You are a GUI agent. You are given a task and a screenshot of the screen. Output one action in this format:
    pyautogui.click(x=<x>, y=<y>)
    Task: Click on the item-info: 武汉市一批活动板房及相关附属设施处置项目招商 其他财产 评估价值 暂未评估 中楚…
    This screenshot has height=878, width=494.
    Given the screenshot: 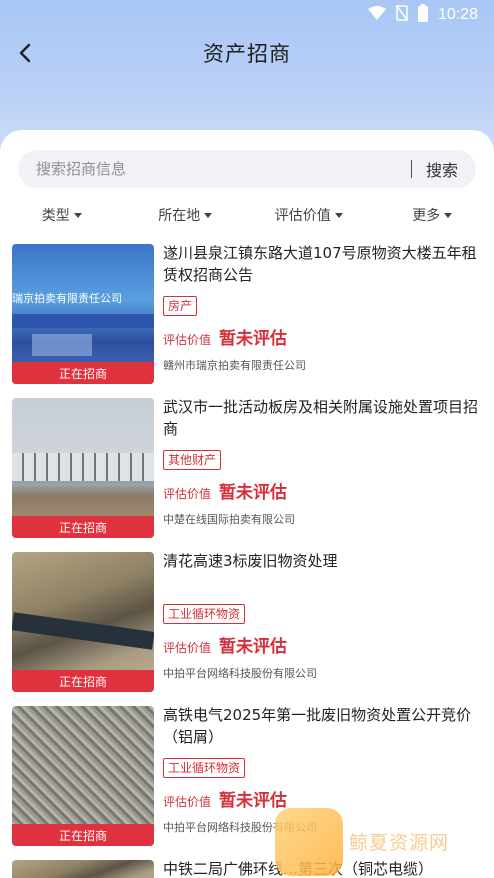 What is the action you would take?
    pyautogui.click(x=323, y=461)
    